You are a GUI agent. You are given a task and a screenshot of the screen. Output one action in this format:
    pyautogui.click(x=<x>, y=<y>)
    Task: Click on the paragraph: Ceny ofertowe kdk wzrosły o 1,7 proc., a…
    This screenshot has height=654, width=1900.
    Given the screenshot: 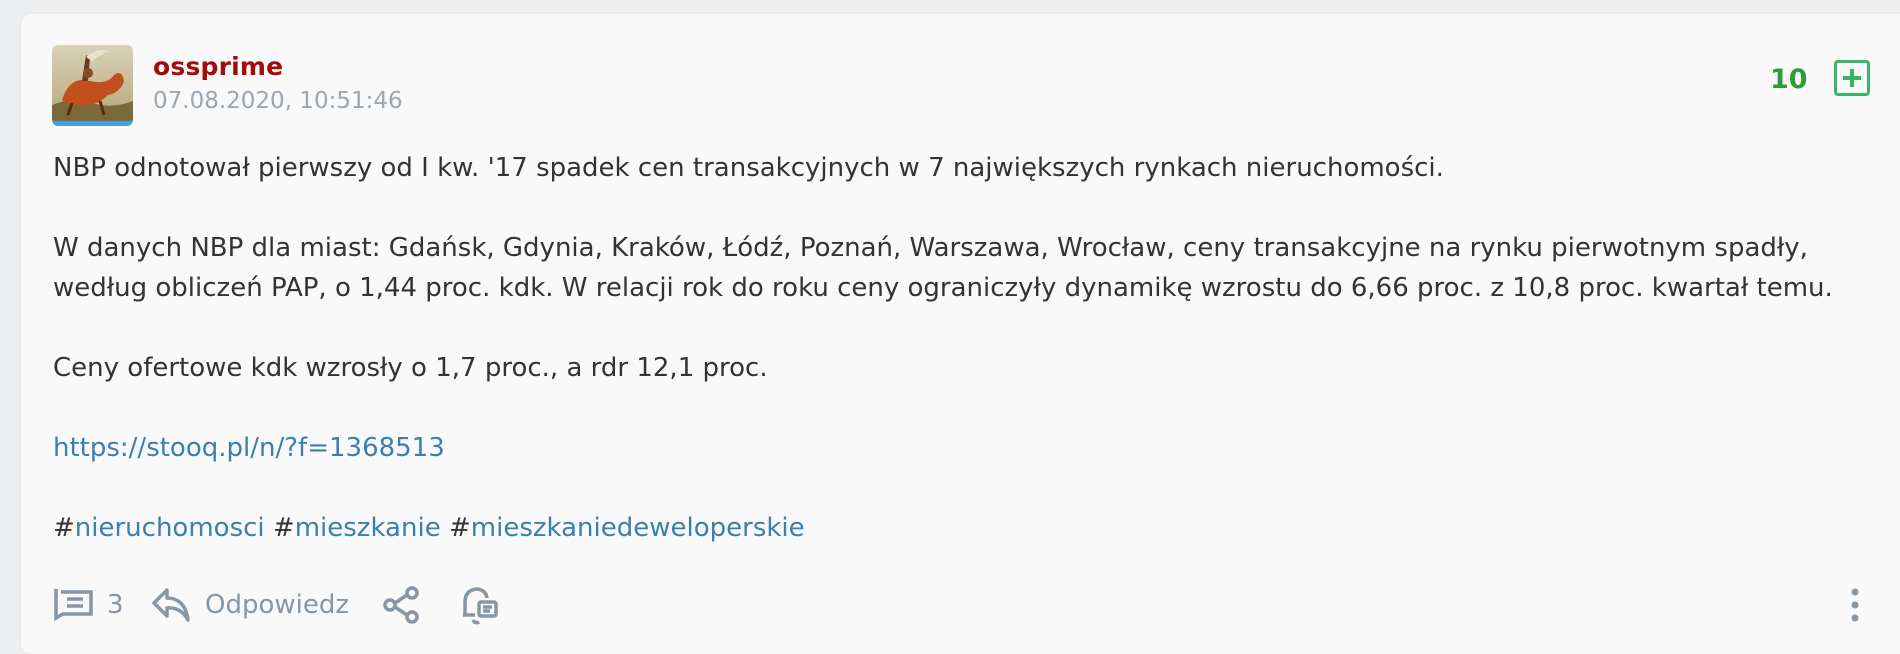 What is the action you would take?
    pyautogui.click(x=410, y=368)
    